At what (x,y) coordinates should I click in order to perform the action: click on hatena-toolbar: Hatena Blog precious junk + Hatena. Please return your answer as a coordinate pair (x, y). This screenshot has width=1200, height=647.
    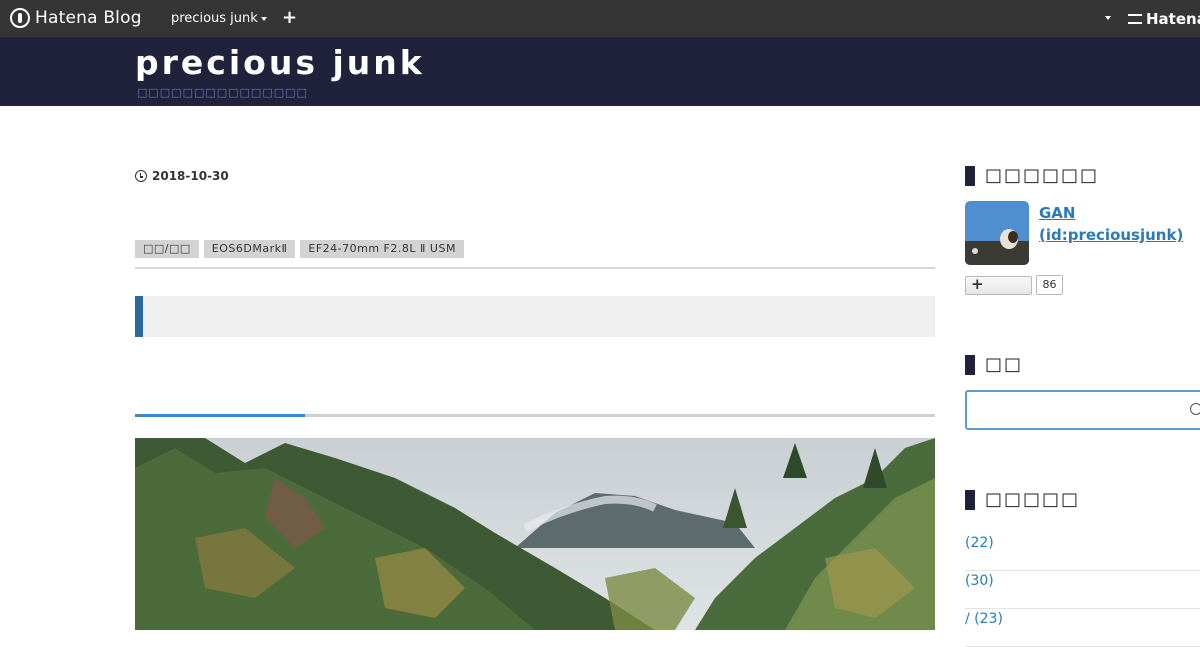
    Looking at the image, I should click on (600, 18).